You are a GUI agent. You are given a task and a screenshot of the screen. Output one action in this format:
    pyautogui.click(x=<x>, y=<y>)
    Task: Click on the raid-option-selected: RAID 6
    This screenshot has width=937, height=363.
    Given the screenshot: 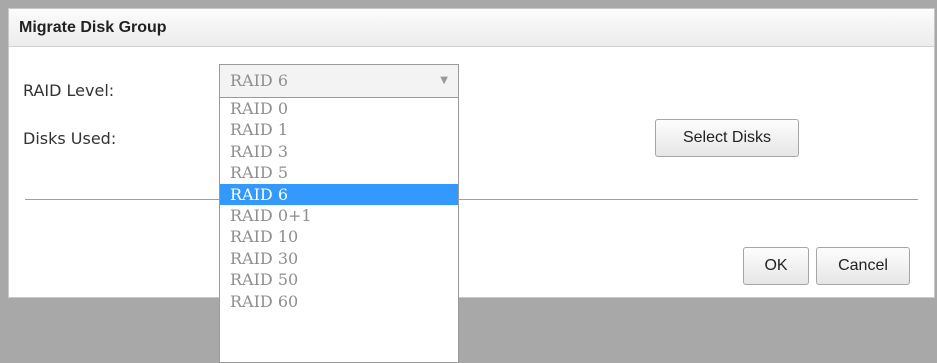 What is the action you would take?
    pyautogui.click(x=339, y=194)
    